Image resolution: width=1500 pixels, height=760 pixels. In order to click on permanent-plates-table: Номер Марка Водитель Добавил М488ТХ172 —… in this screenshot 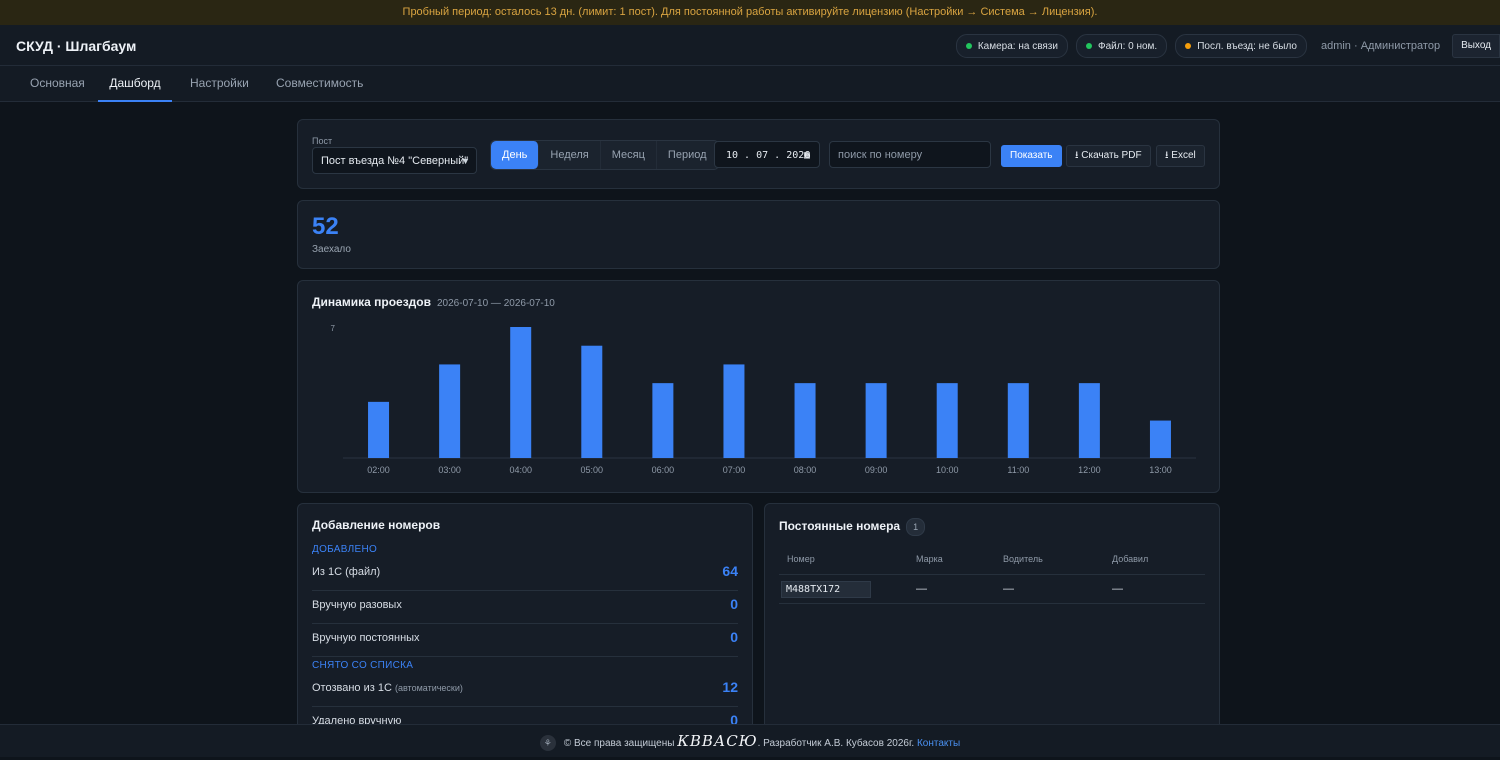, I will do `click(992, 574)`.